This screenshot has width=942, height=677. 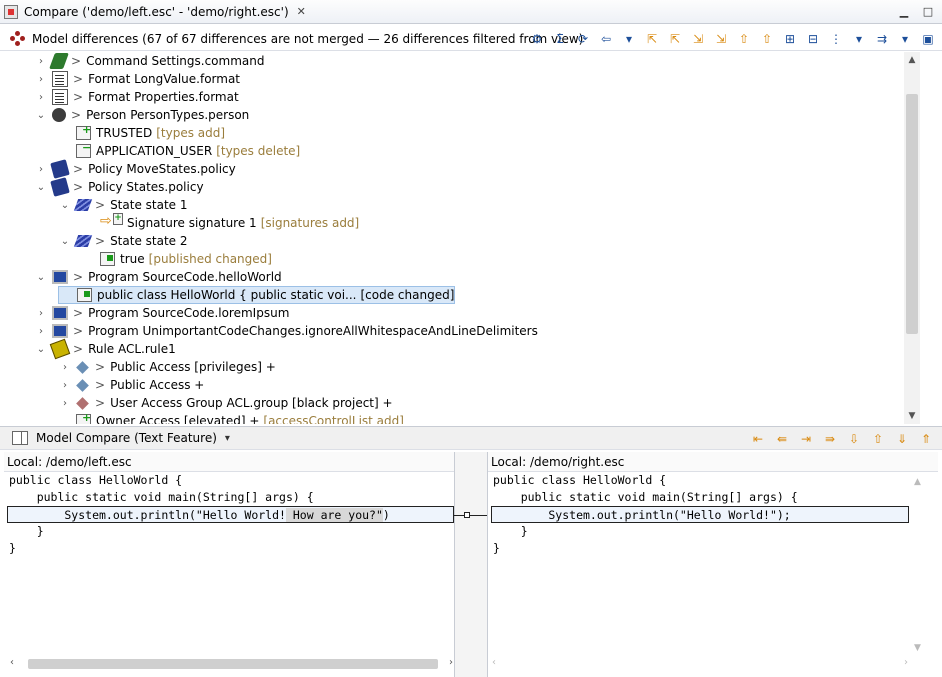 What do you see at coordinates (928, 11) in the screenshot?
I see `maximize-icon: □` at bounding box center [928, 11].